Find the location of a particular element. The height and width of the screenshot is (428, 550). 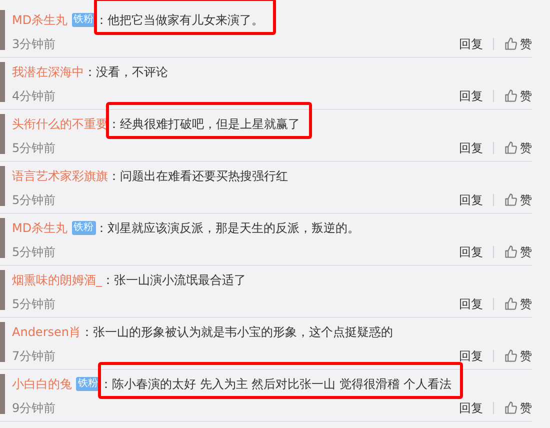

comment-time: 3分钟前 is located at coordinates (34, 44).